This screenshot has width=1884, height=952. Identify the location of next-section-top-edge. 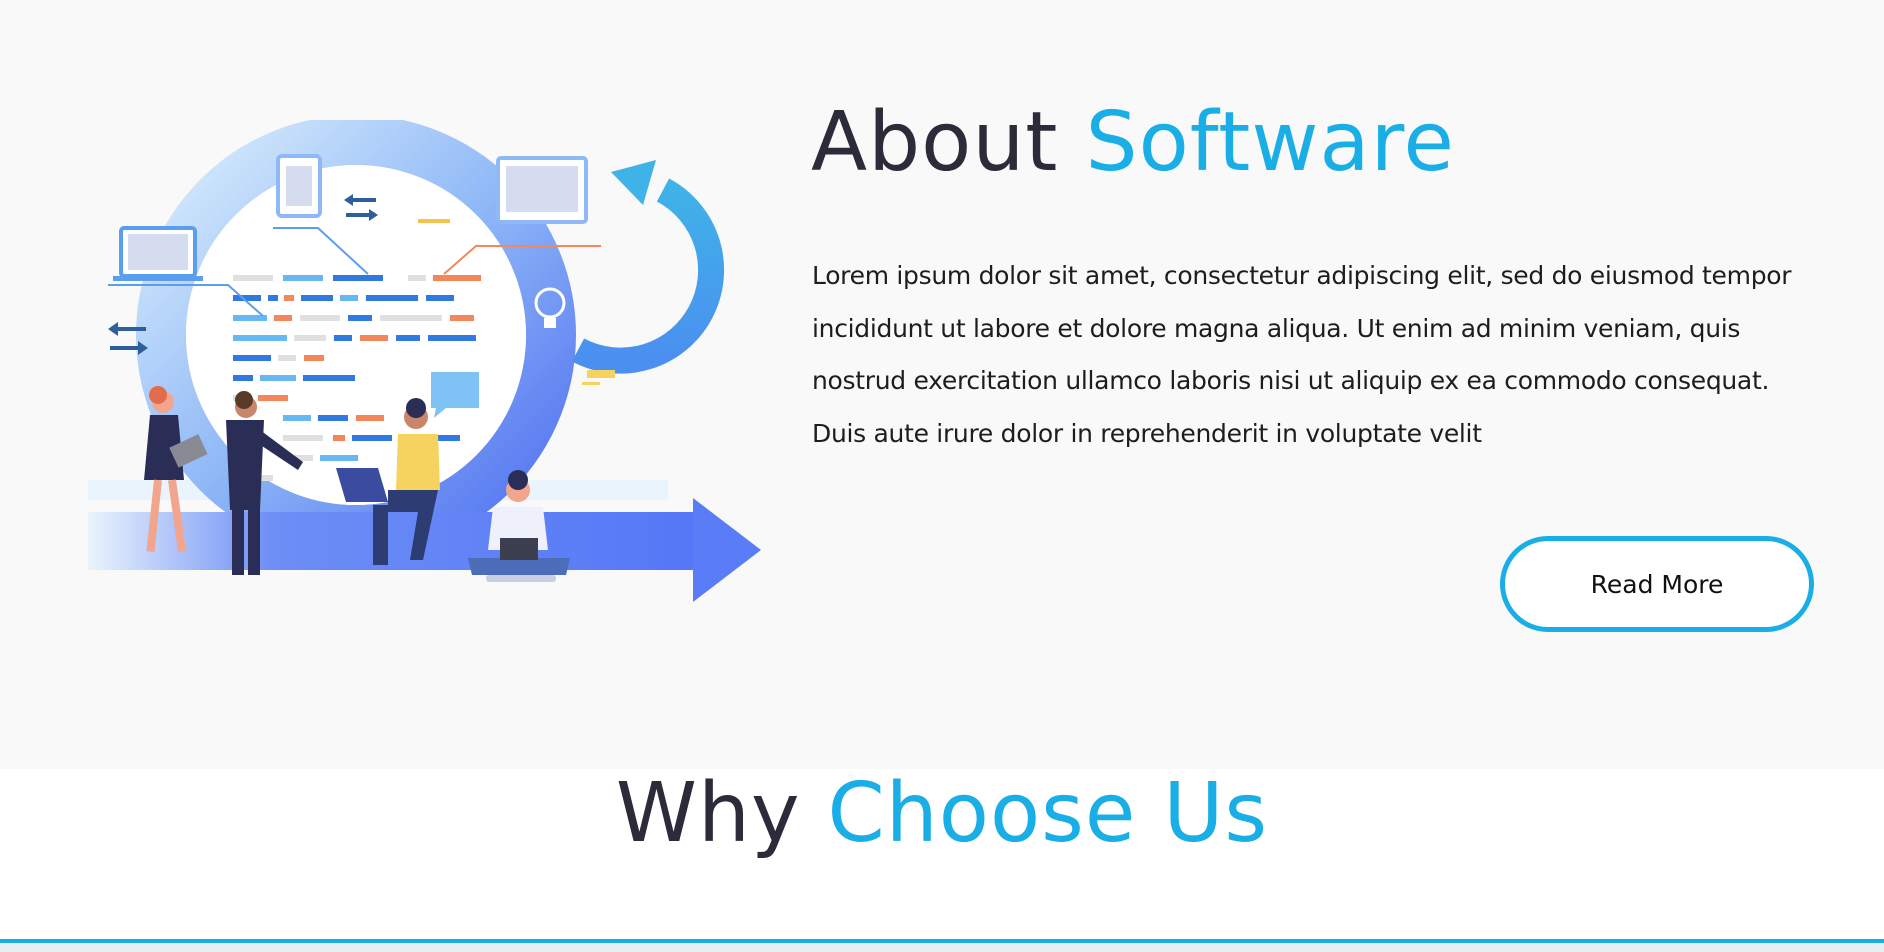
(942, 945).